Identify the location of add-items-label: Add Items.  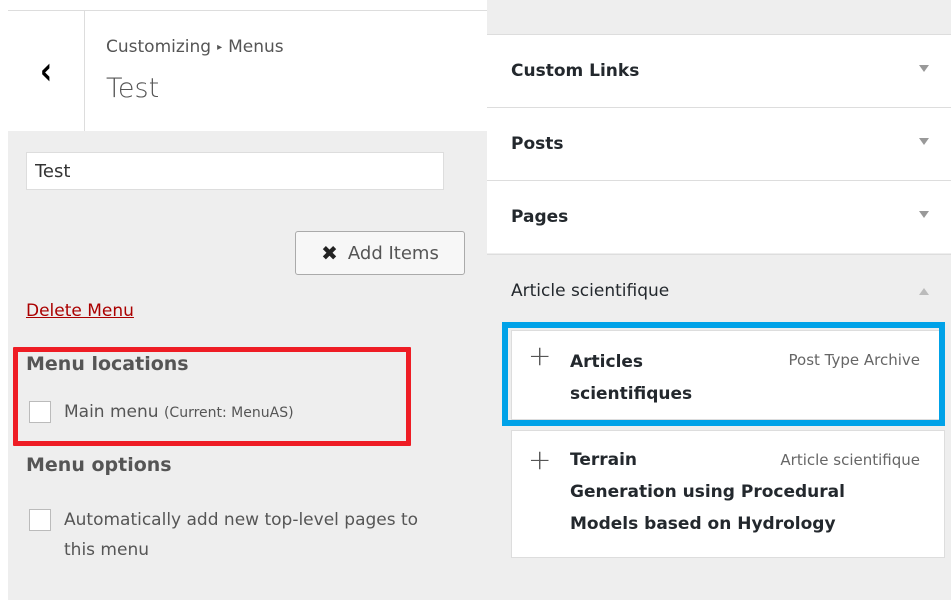
(393, 253).